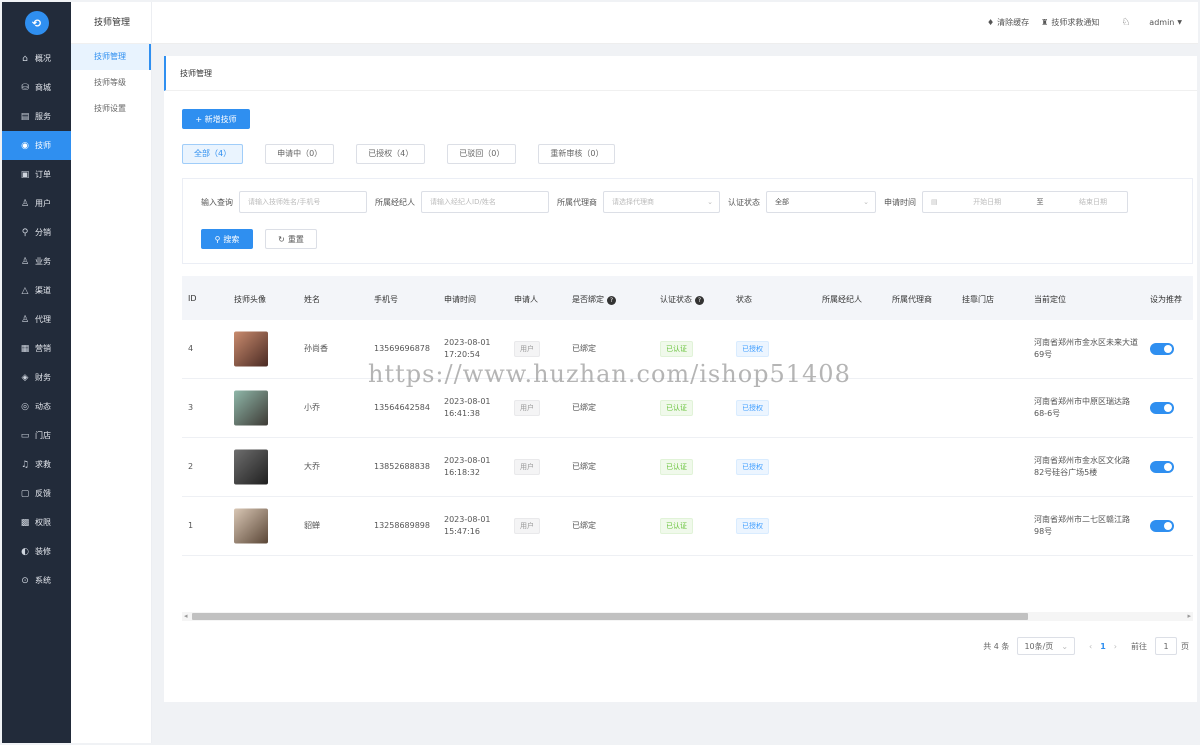  What do you see at coordinates (1082, 466) in the screenshot?
I see `cell-location: 河南省郑州市金水区文化路82号硅谷广场5楼` at bounding box center [1082, 466].